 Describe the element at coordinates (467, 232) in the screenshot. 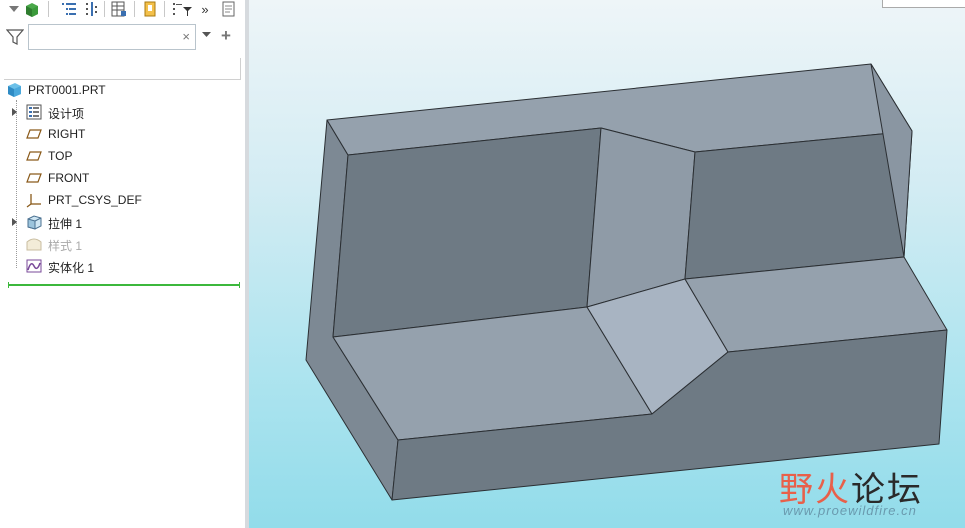

I see `model-back-wall-left` at that location.